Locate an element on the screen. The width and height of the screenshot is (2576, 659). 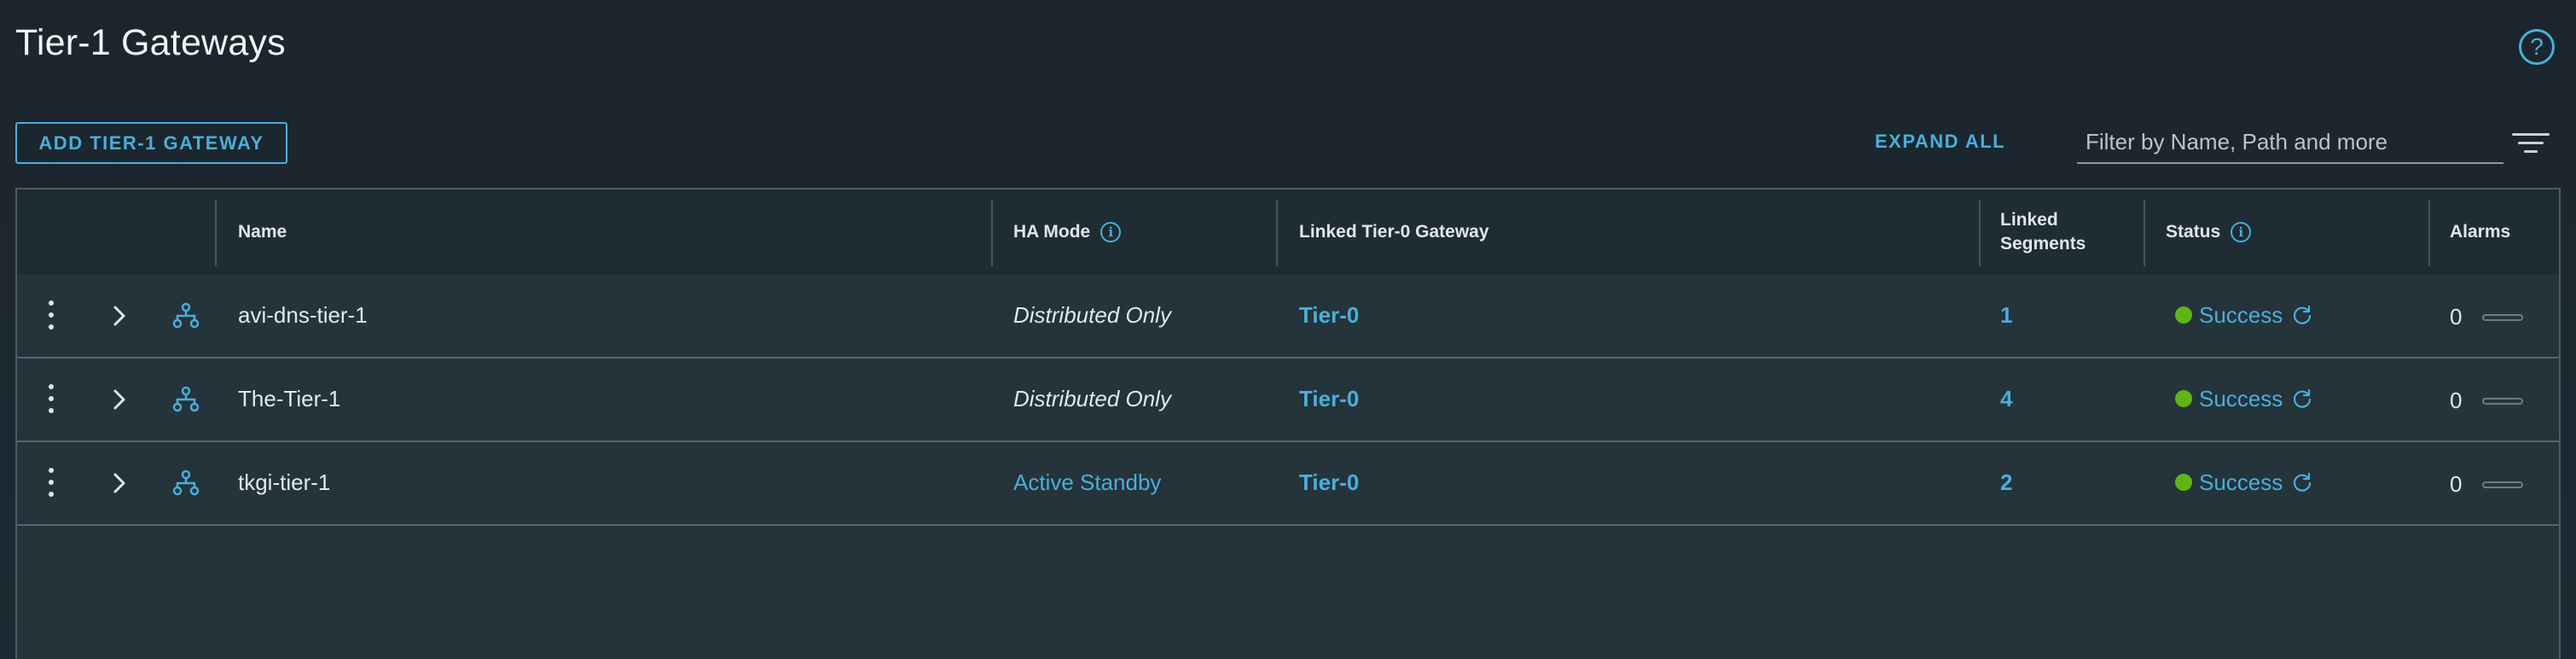
header-linked-tier0: Linked Tier-0 Gateway is located at coordinates (1394, 232).